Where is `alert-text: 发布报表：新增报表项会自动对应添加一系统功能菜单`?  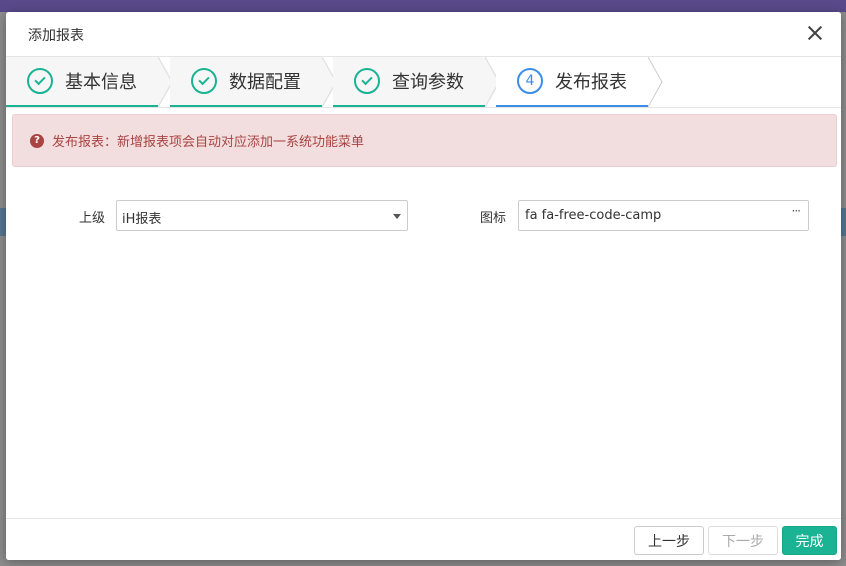 alert-text: 发布报表：新增报表项会自动对应添加一系统功能菜单 is located at coordinates (208, 142).